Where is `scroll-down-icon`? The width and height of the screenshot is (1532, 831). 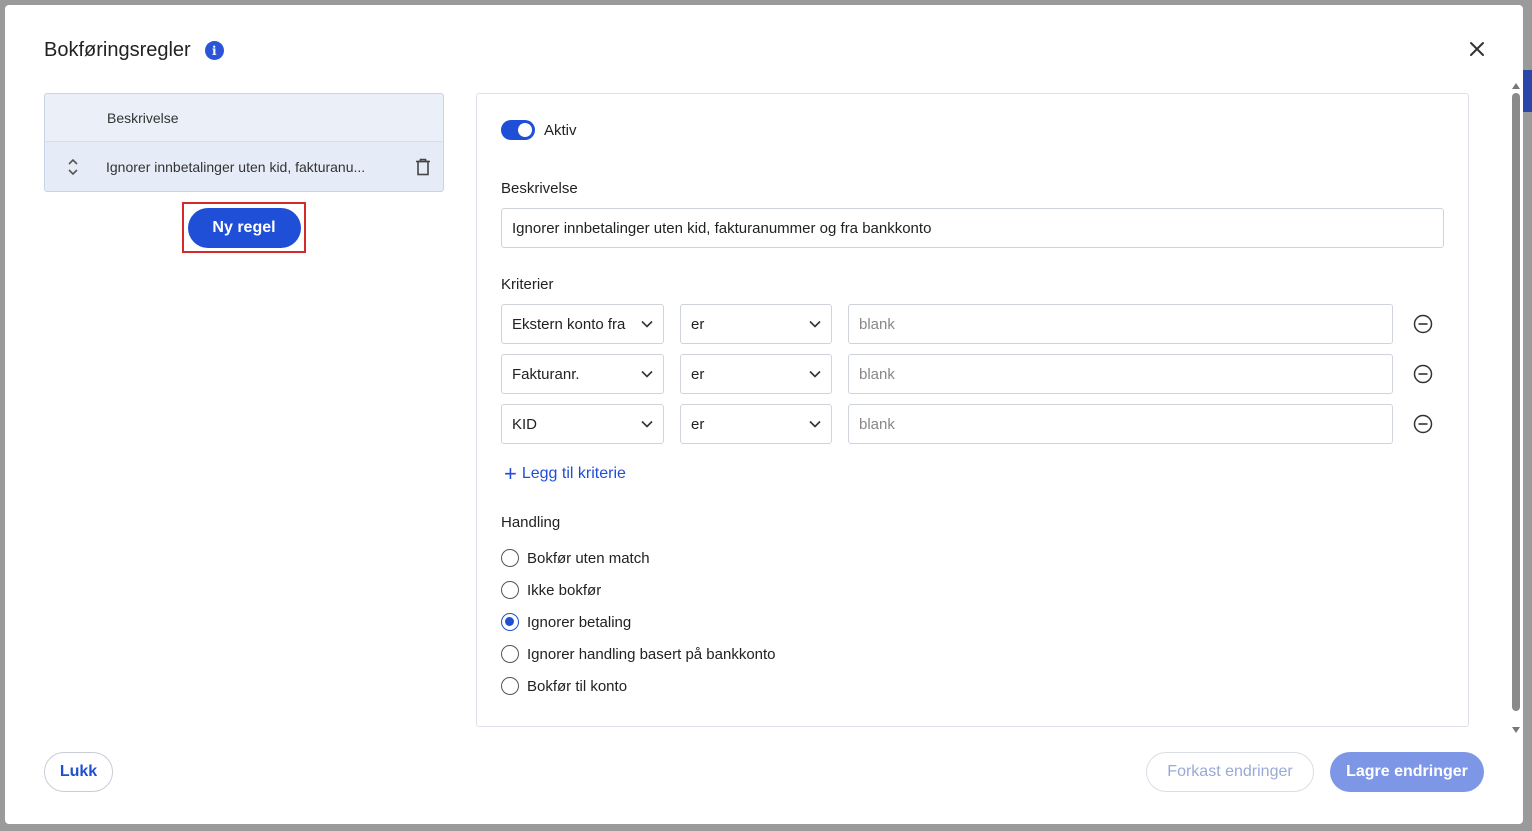 scroll-down-icon is located at coordinates (1516, 730).